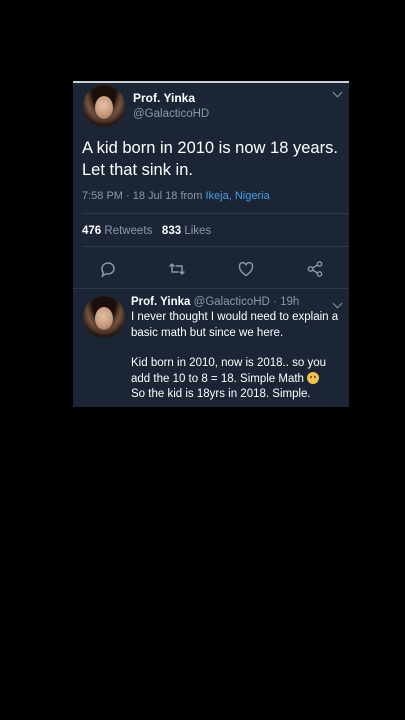 This screenshot has height=720, width=405. Describe the element at coordinates (221, 394) in the screenshot. I see `reply-line: So the kid is 18yrs in 2018. Simple.` at that location.